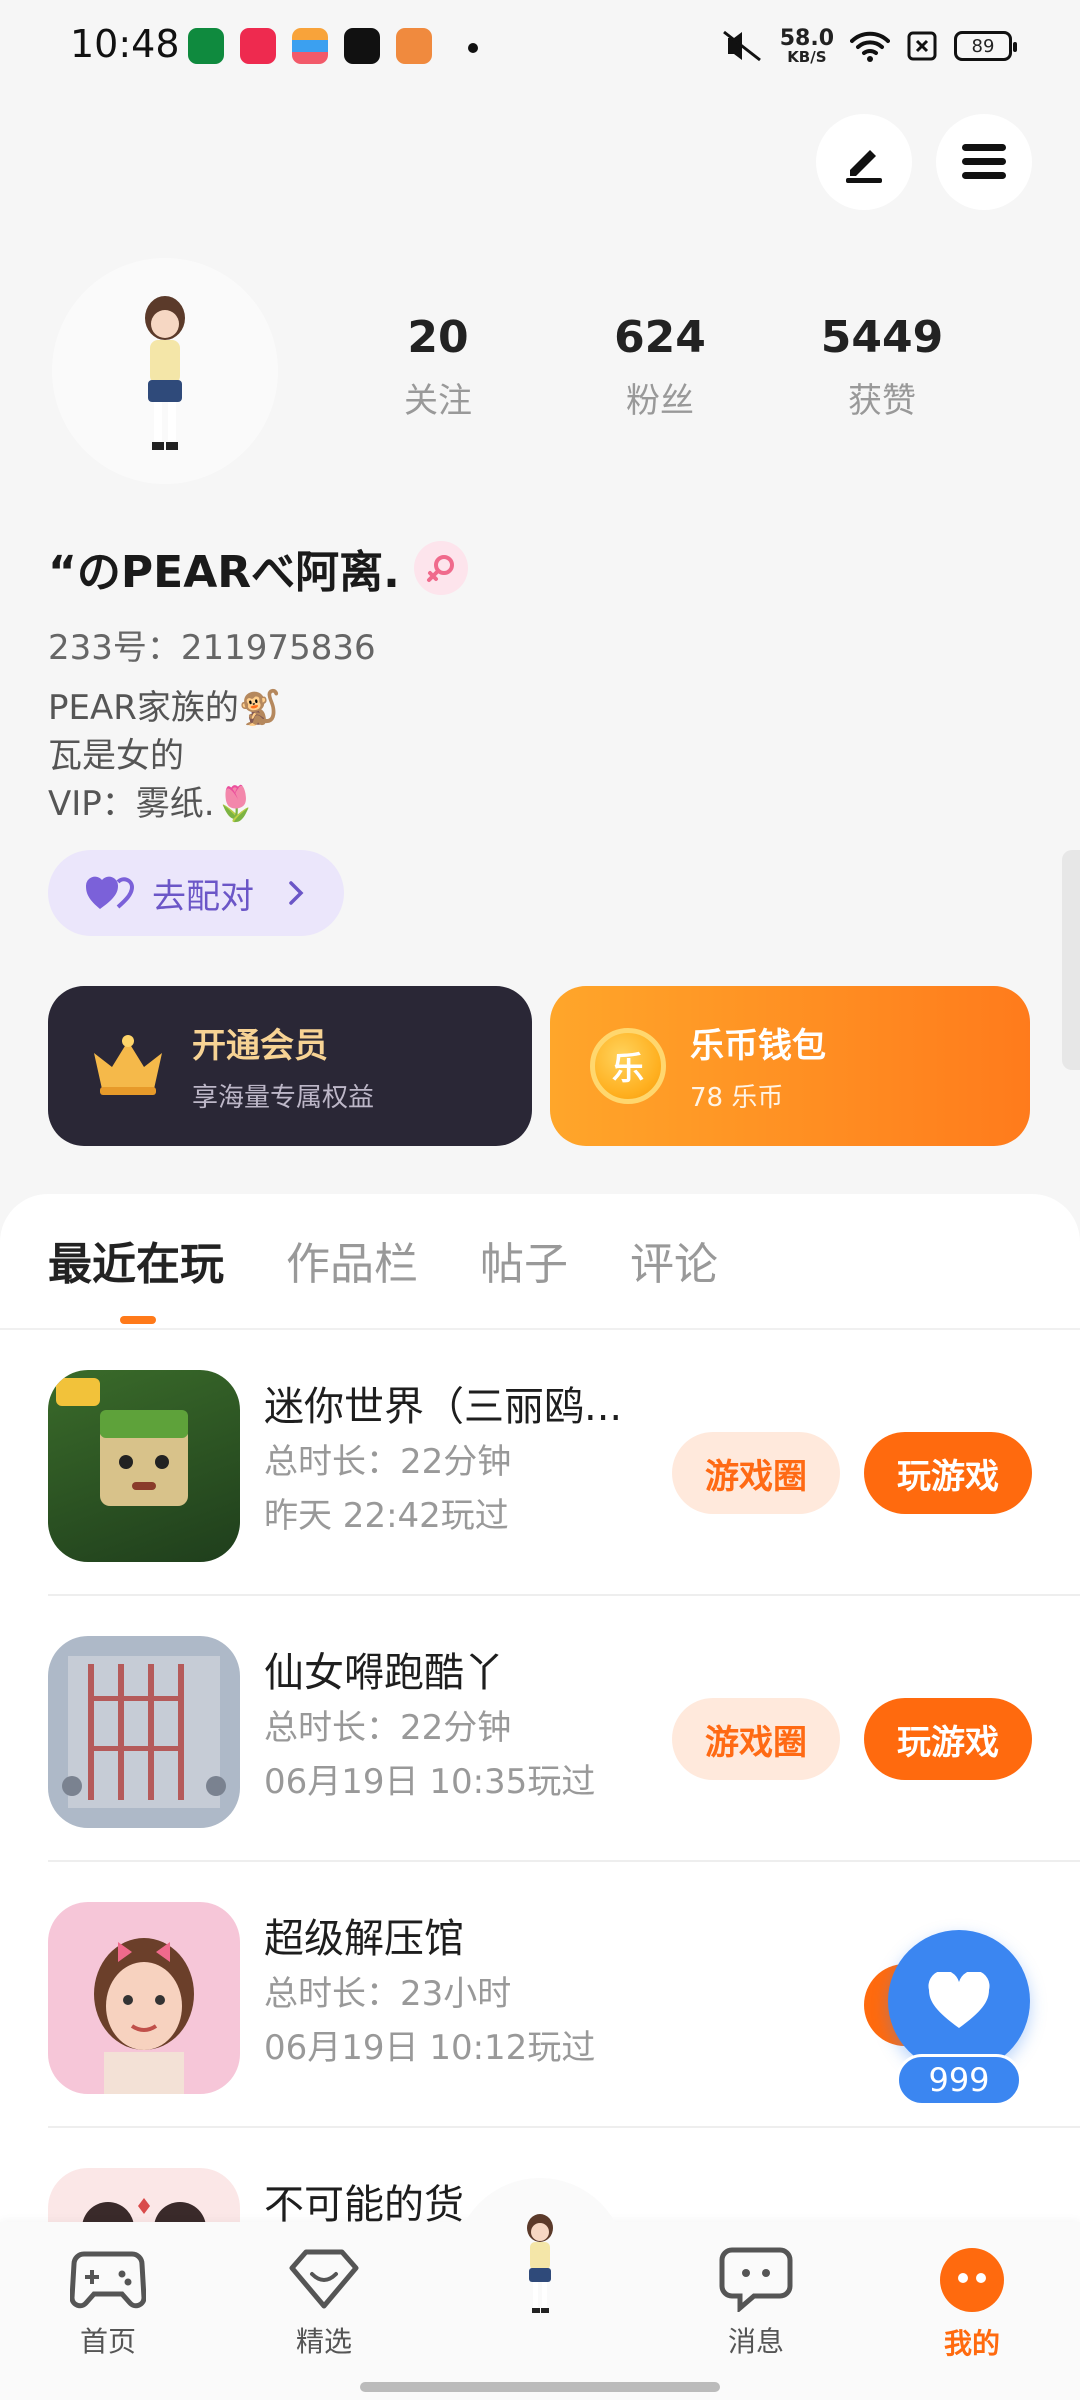 This screenshot has width=1080, height=2400. Describe the element at coordinates (414, 46) in the screenshot. I see `book-app-icon` at that location.